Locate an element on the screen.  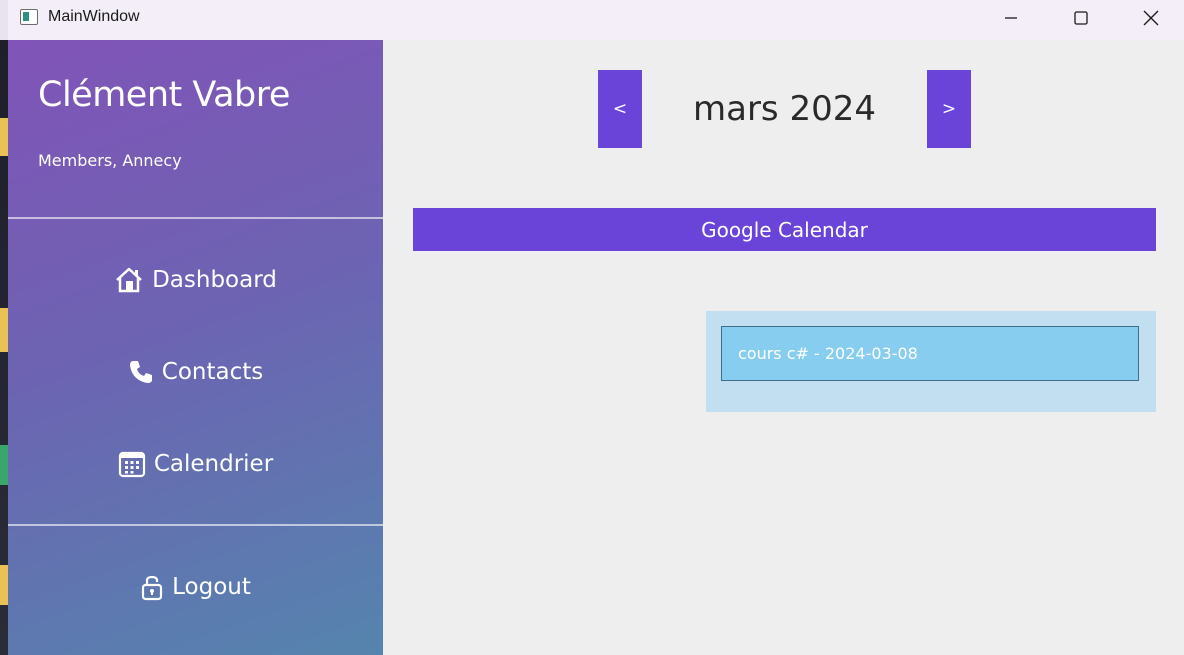
home-icon is located at coordinates (129, 280).